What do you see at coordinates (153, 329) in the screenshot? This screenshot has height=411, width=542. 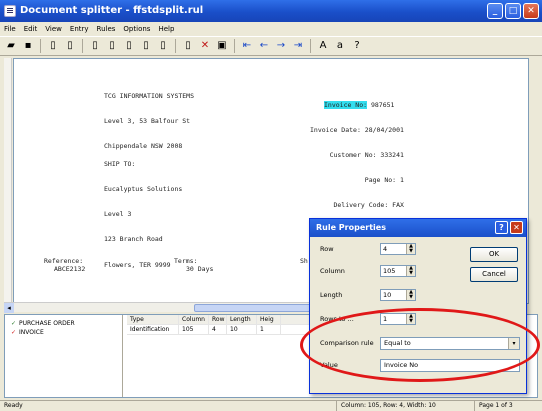 I see `grid-cell: Identification` at bounding box center [153, 329].